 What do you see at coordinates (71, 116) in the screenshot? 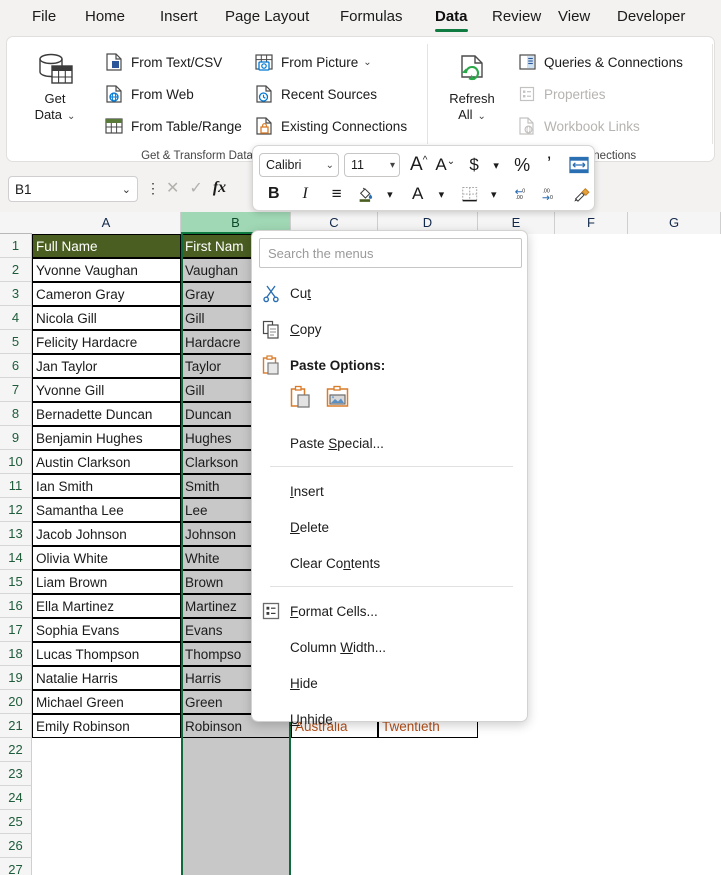
I see `get-data-chevron-icon: ⌄` at bounding box center [71, 116].